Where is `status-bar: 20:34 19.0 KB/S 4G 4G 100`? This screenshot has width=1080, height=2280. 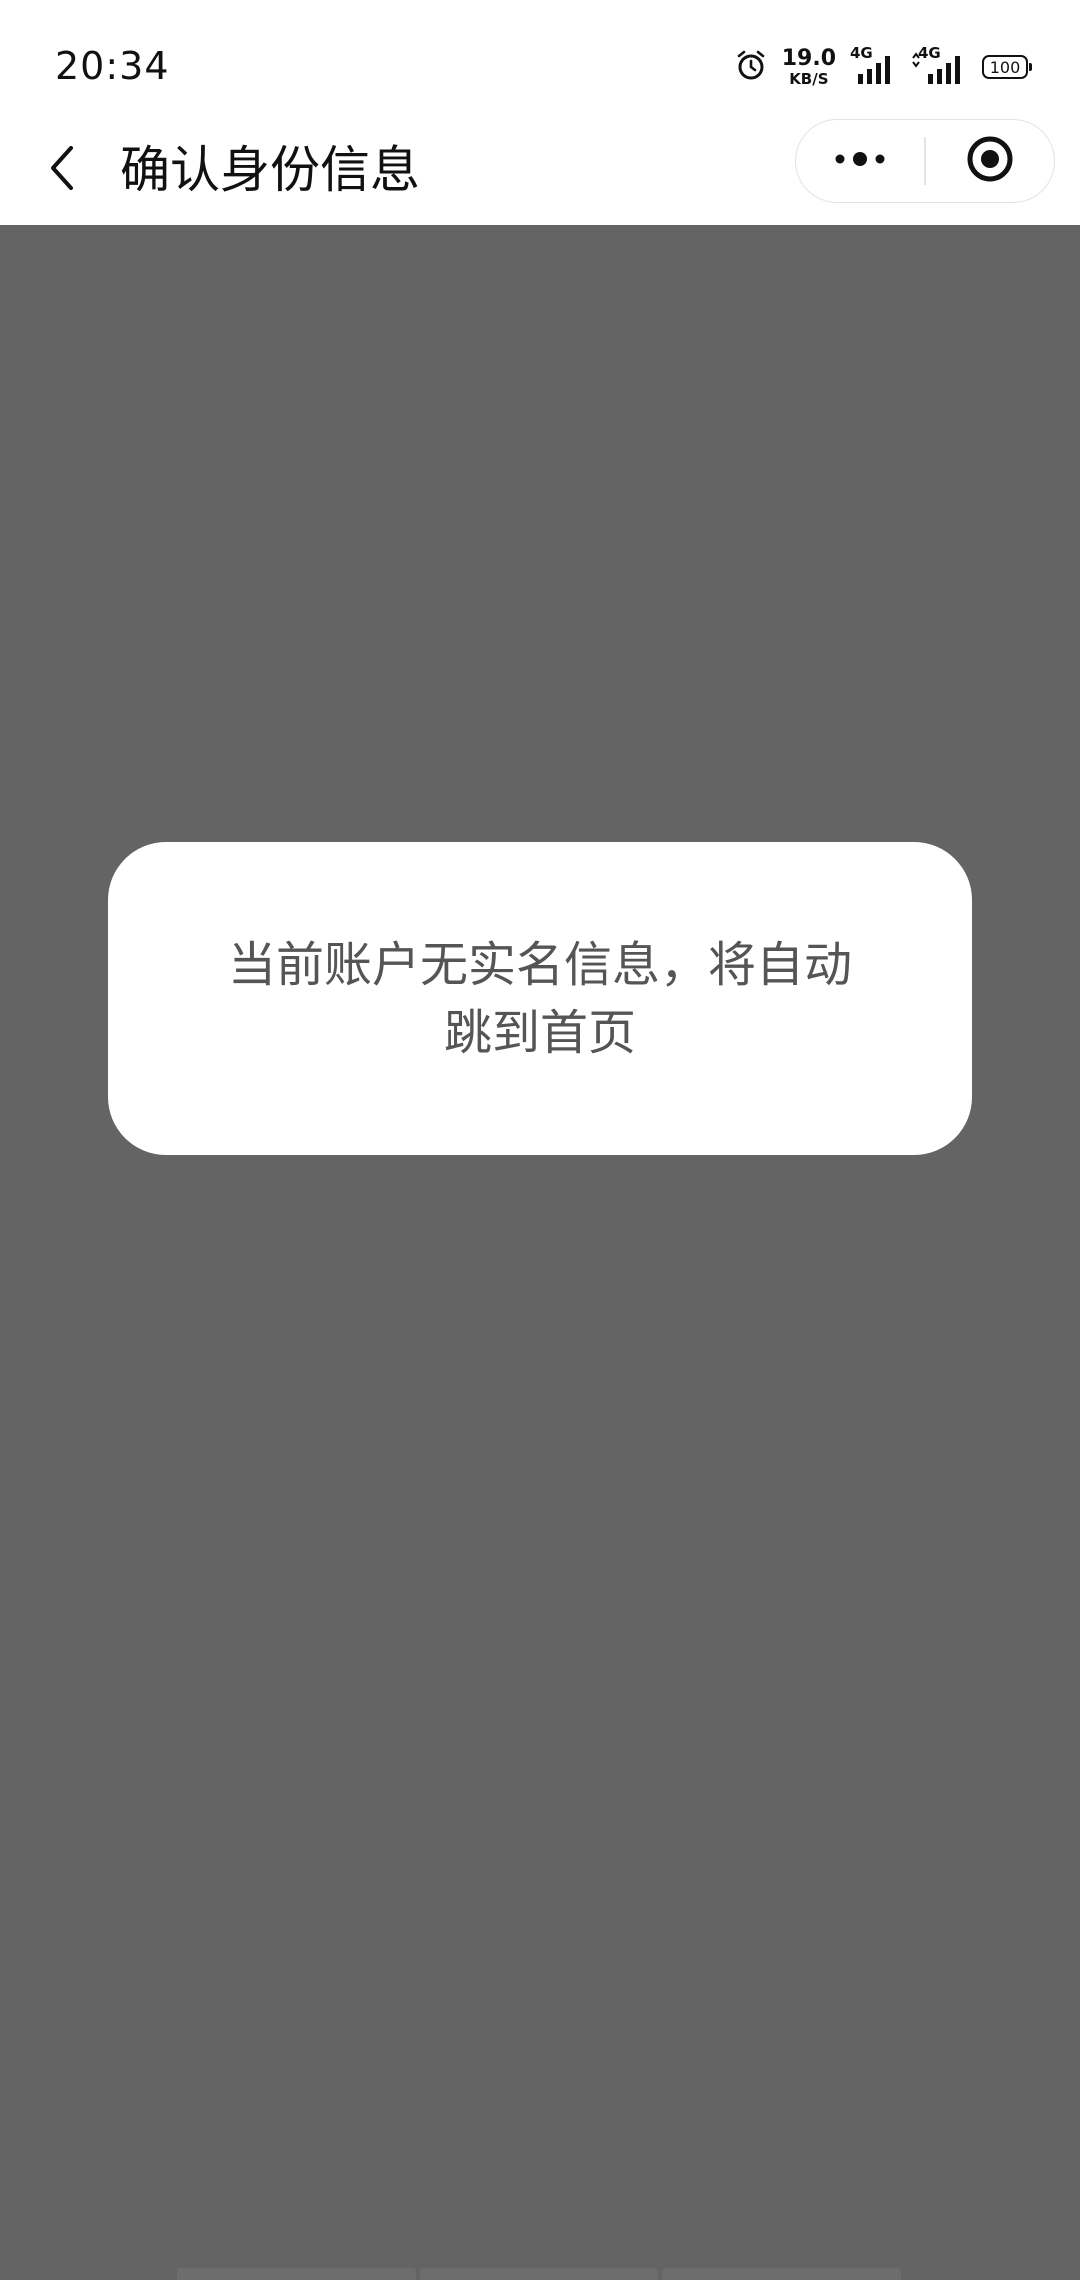 status-bar: 20:34 19.0 KB/S 4G 4G 100 is located at coordinates (540, 57).